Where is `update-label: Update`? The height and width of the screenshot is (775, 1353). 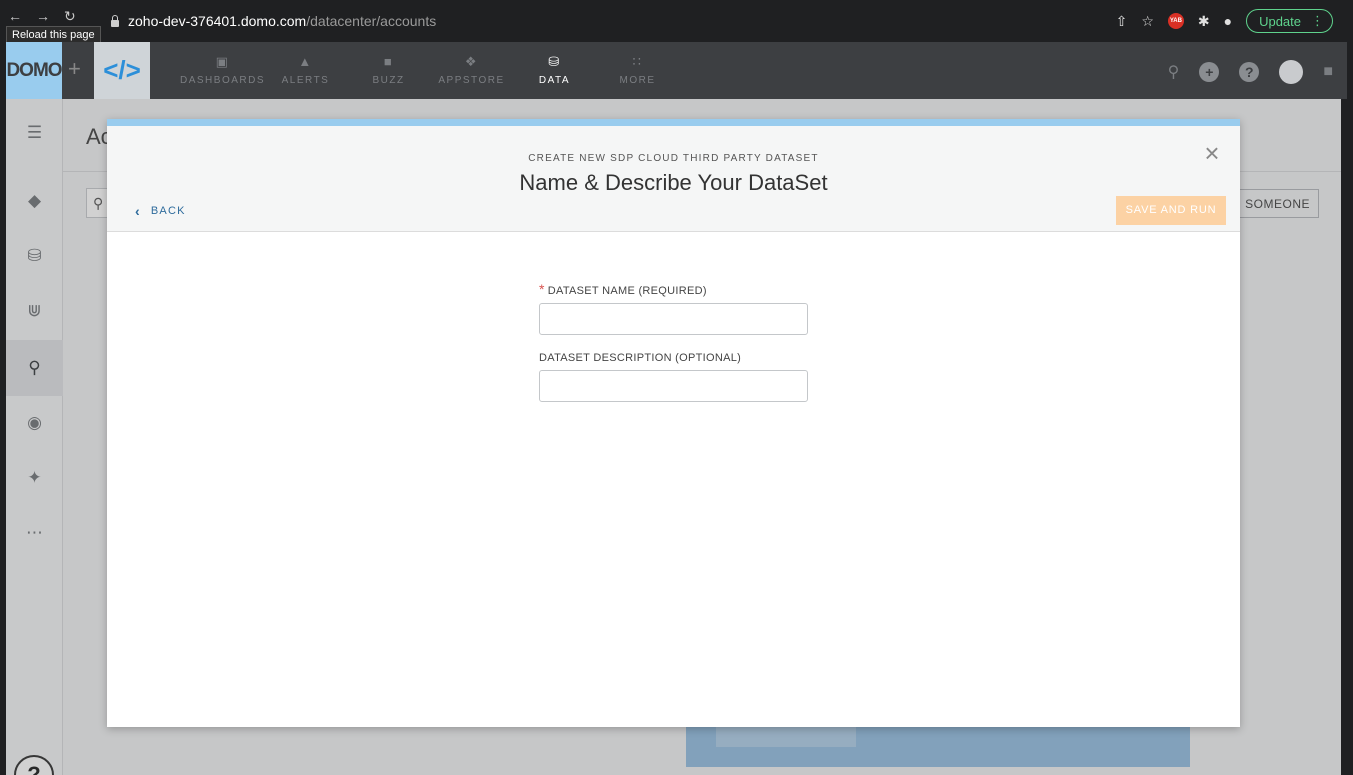
update-label: Update is located at coordinates (1280, 21).